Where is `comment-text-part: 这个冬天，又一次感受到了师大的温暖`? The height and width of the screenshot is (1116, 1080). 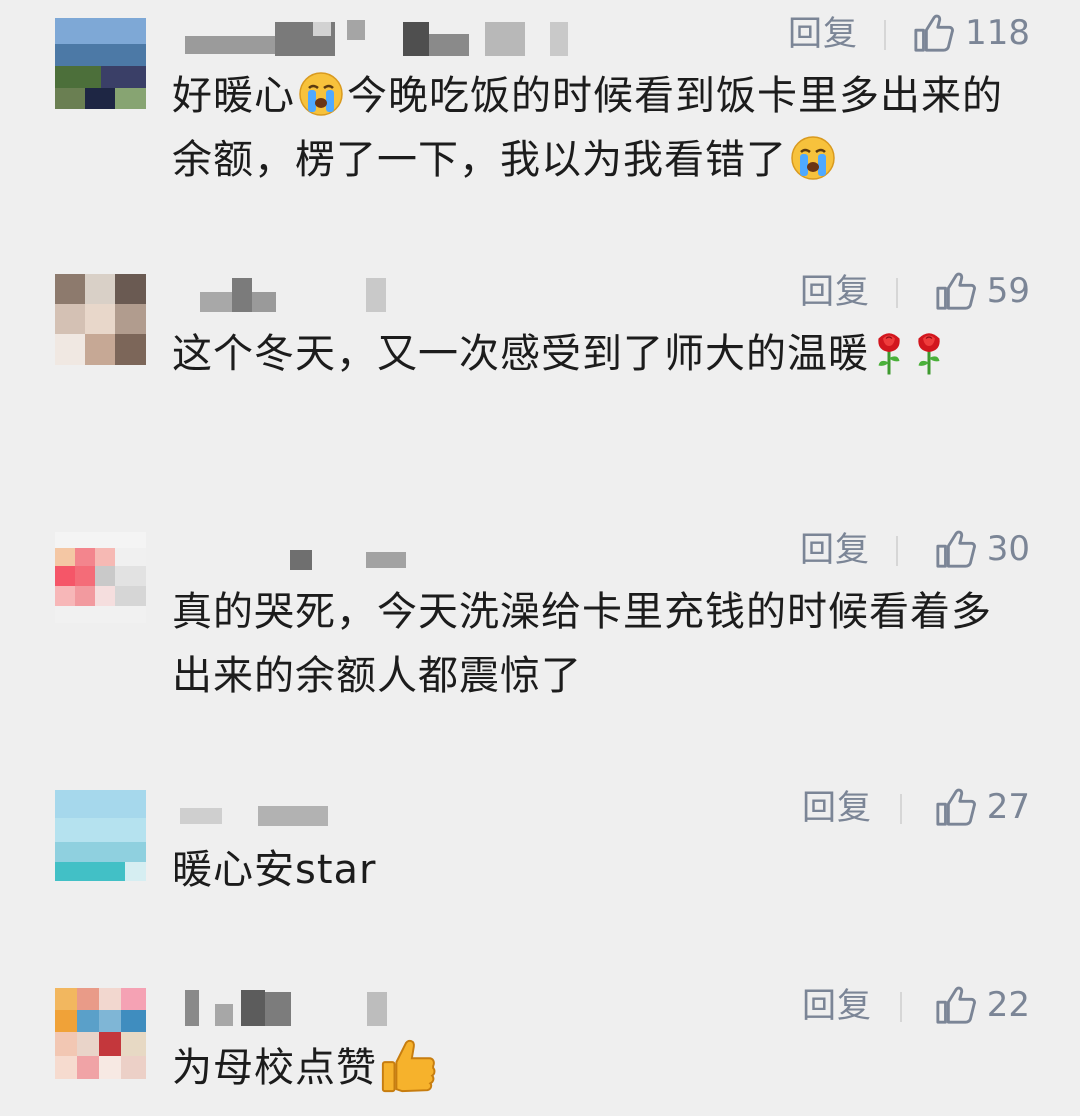
comment-text-part: 这个冬天，又一次感受到了师大的温暖 is located at coordinates (520, 354).